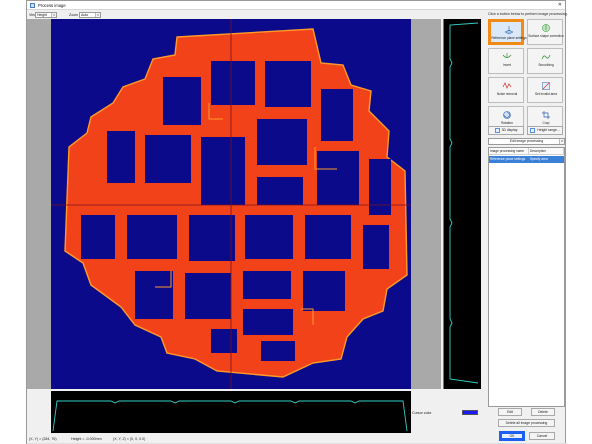 The width and height of the screenshot is (592, 444). What do you see at coordinates (546, 151) in the screenshot?
I see `column-header-description: Description` at bounding box center [546, 151].